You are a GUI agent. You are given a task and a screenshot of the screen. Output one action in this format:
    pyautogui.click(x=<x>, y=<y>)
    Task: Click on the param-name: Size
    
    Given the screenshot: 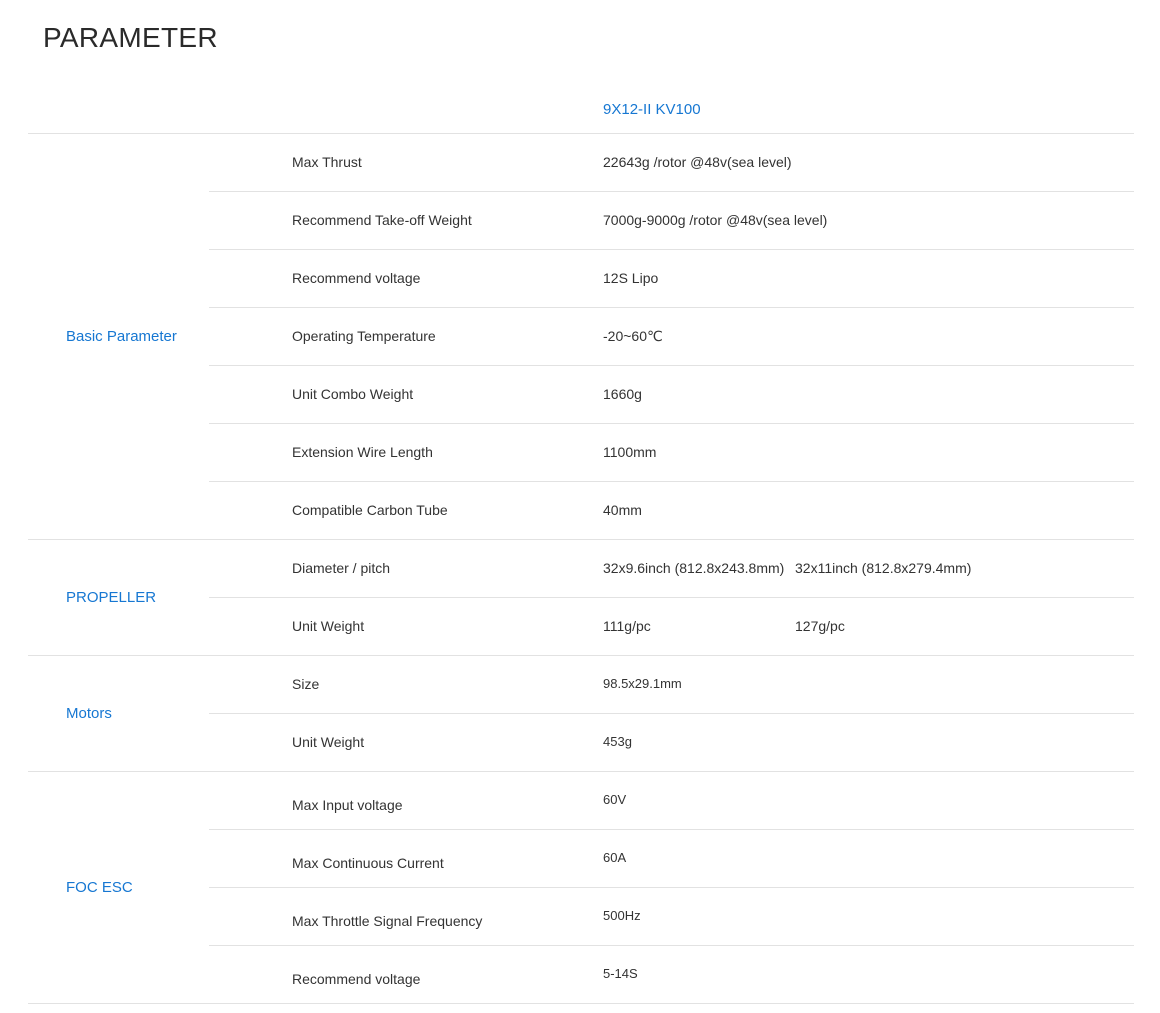 What is the action you would take?
    pyautogui.click(x=306, y=684)
    